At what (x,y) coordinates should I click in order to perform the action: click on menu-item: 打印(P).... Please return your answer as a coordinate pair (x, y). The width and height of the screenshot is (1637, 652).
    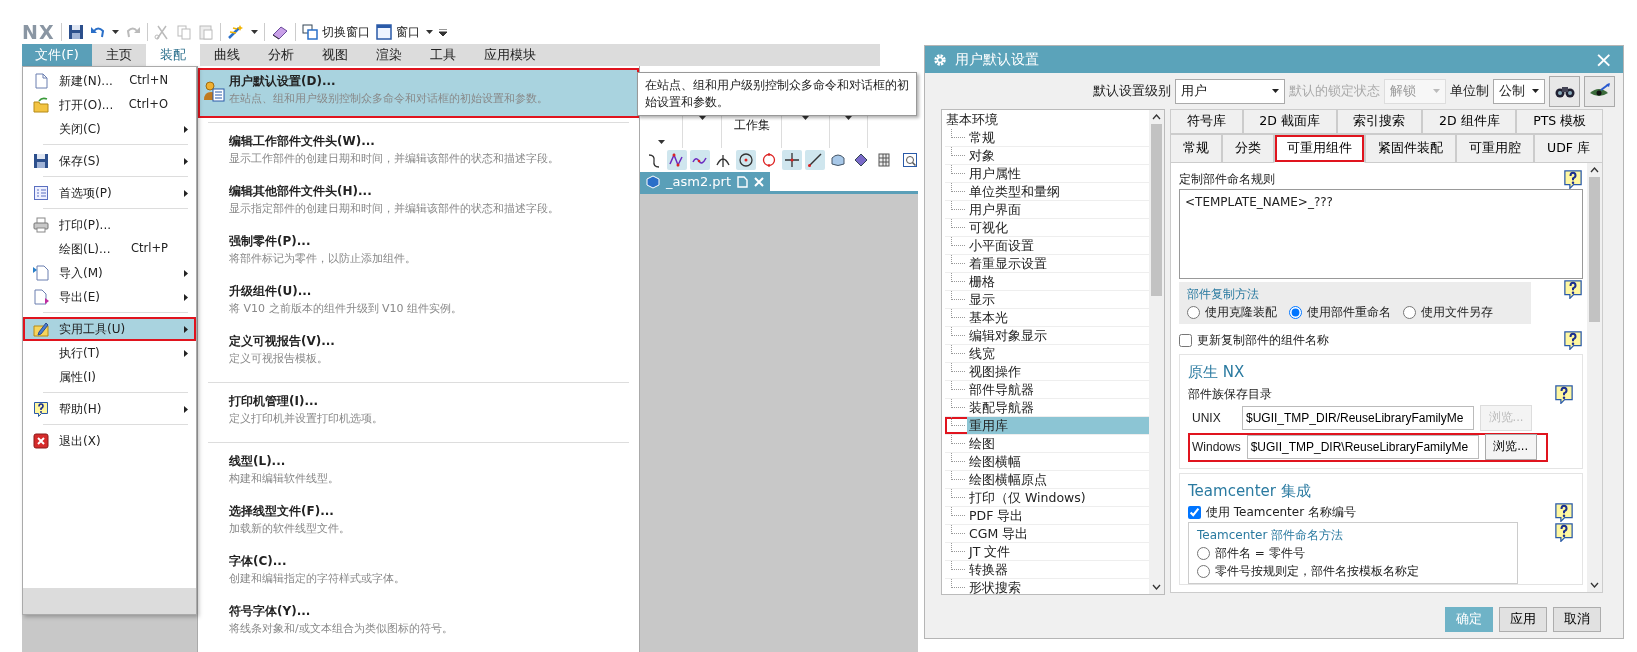
    Looking at the image, I should click on (109, 225).